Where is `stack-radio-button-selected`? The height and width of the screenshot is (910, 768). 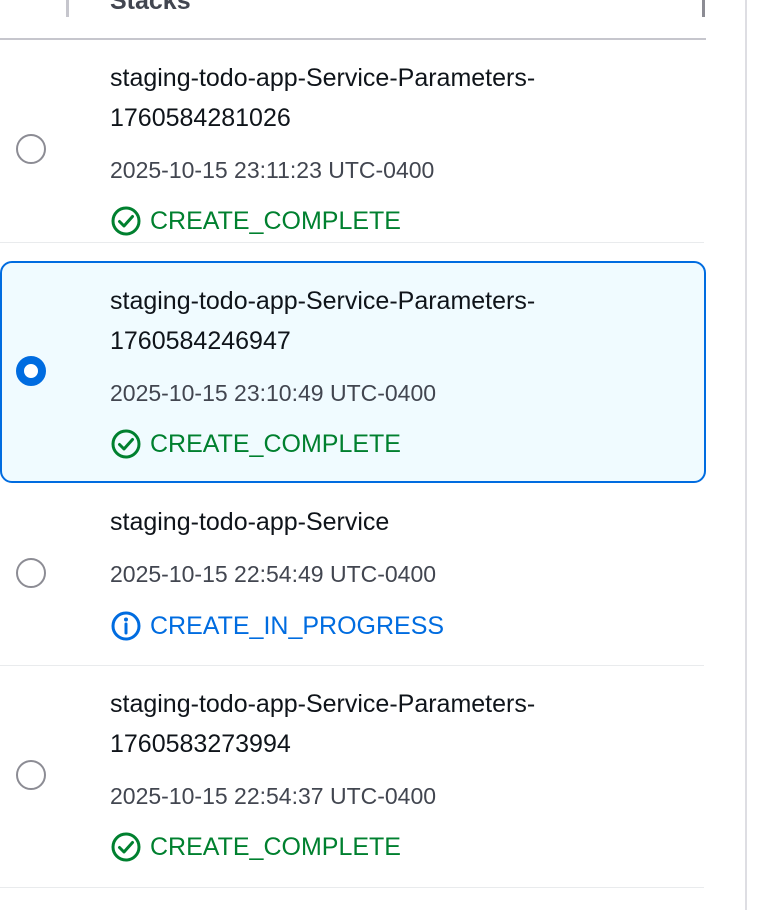 stack-radio-button-selected is located at coordinates (31, 371).